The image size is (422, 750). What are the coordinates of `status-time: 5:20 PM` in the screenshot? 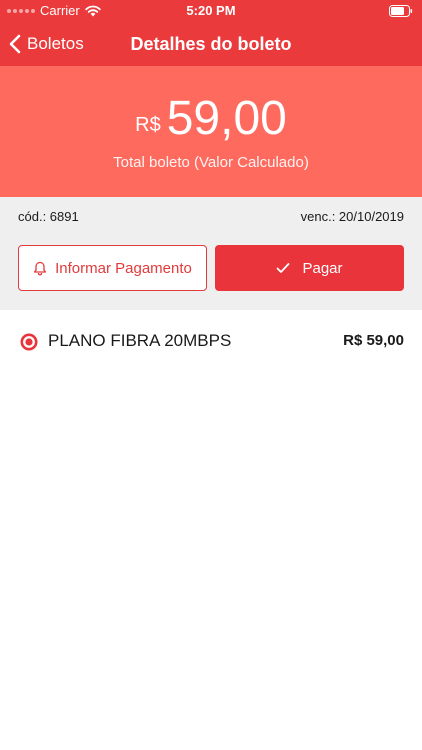 It's located at (211, 10).